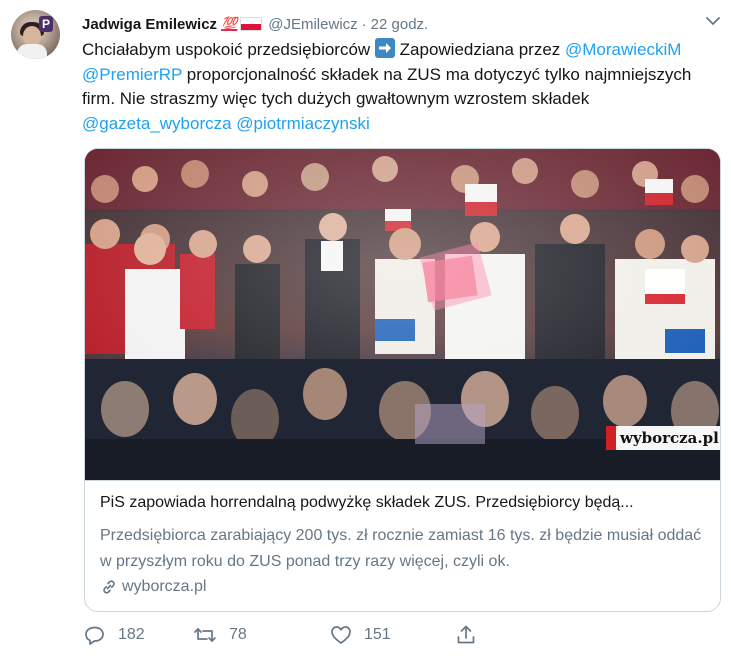 The width and height of the screenshot is (731, 663). I want to click on like-count: 151, so click(377, 634).